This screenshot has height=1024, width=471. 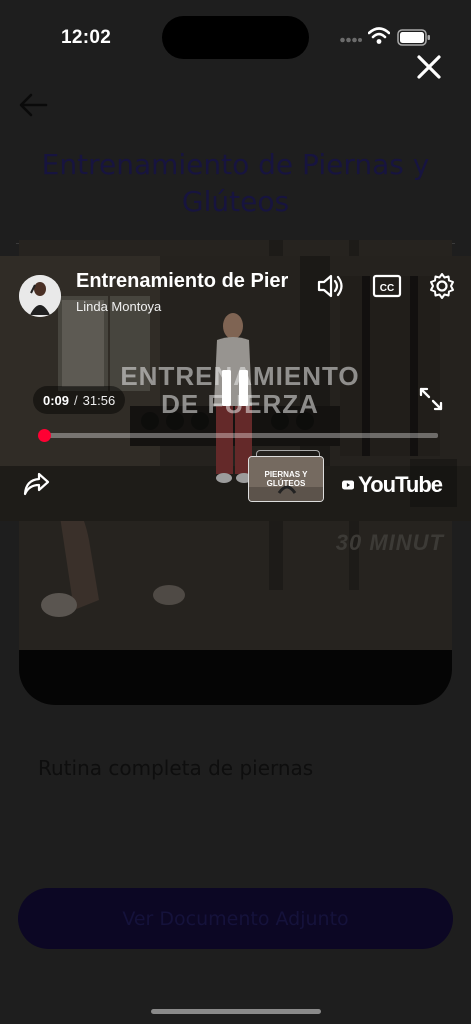 What do you see at coordinates (237, 435) in the screenshot?
I see `progress-bar` at bounding box center [237, 435].